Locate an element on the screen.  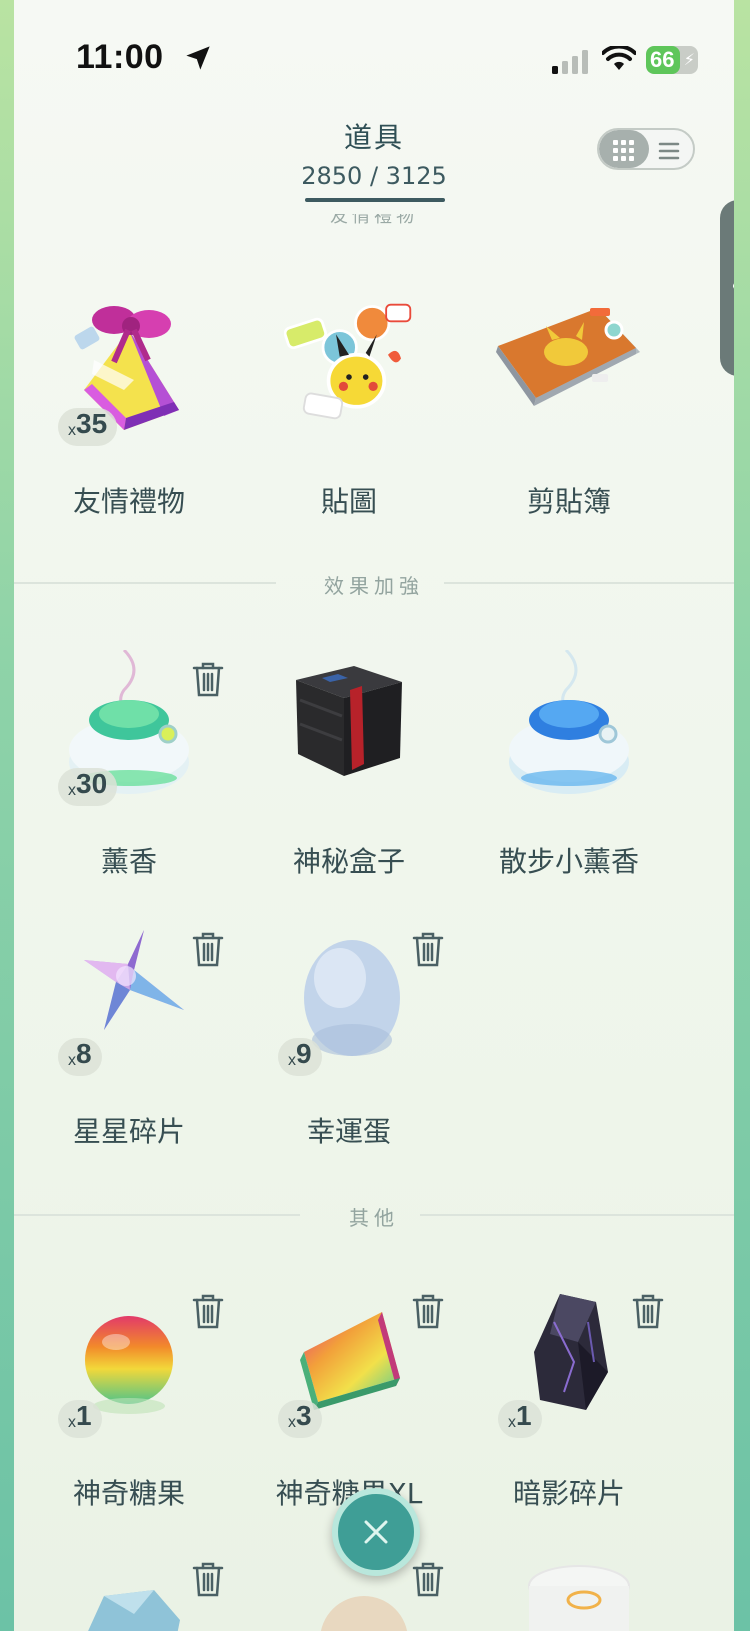
quantity-badge: x8 is located at coordinates (80, 1057).